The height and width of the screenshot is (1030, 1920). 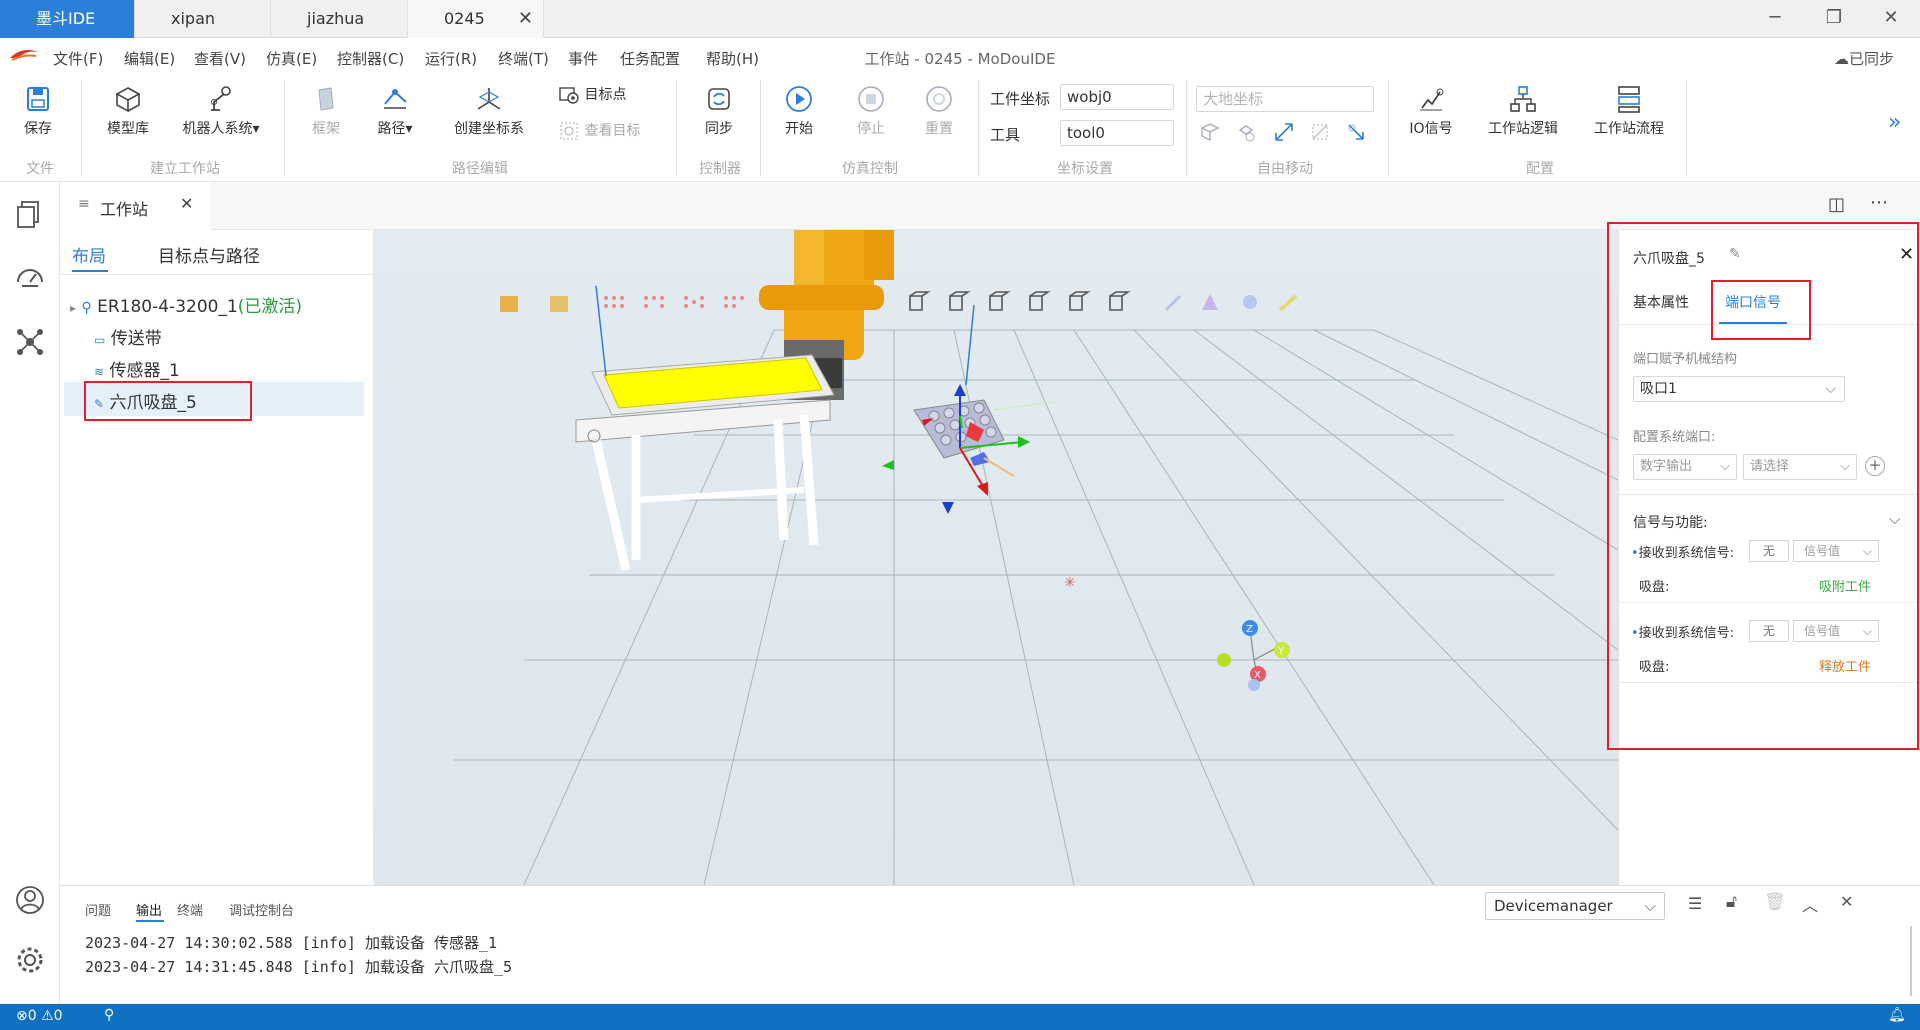 What do you see at coordinates (799, 111) in the screenshot?
I see `start-button: 开始` at bounding box center [799, 111].